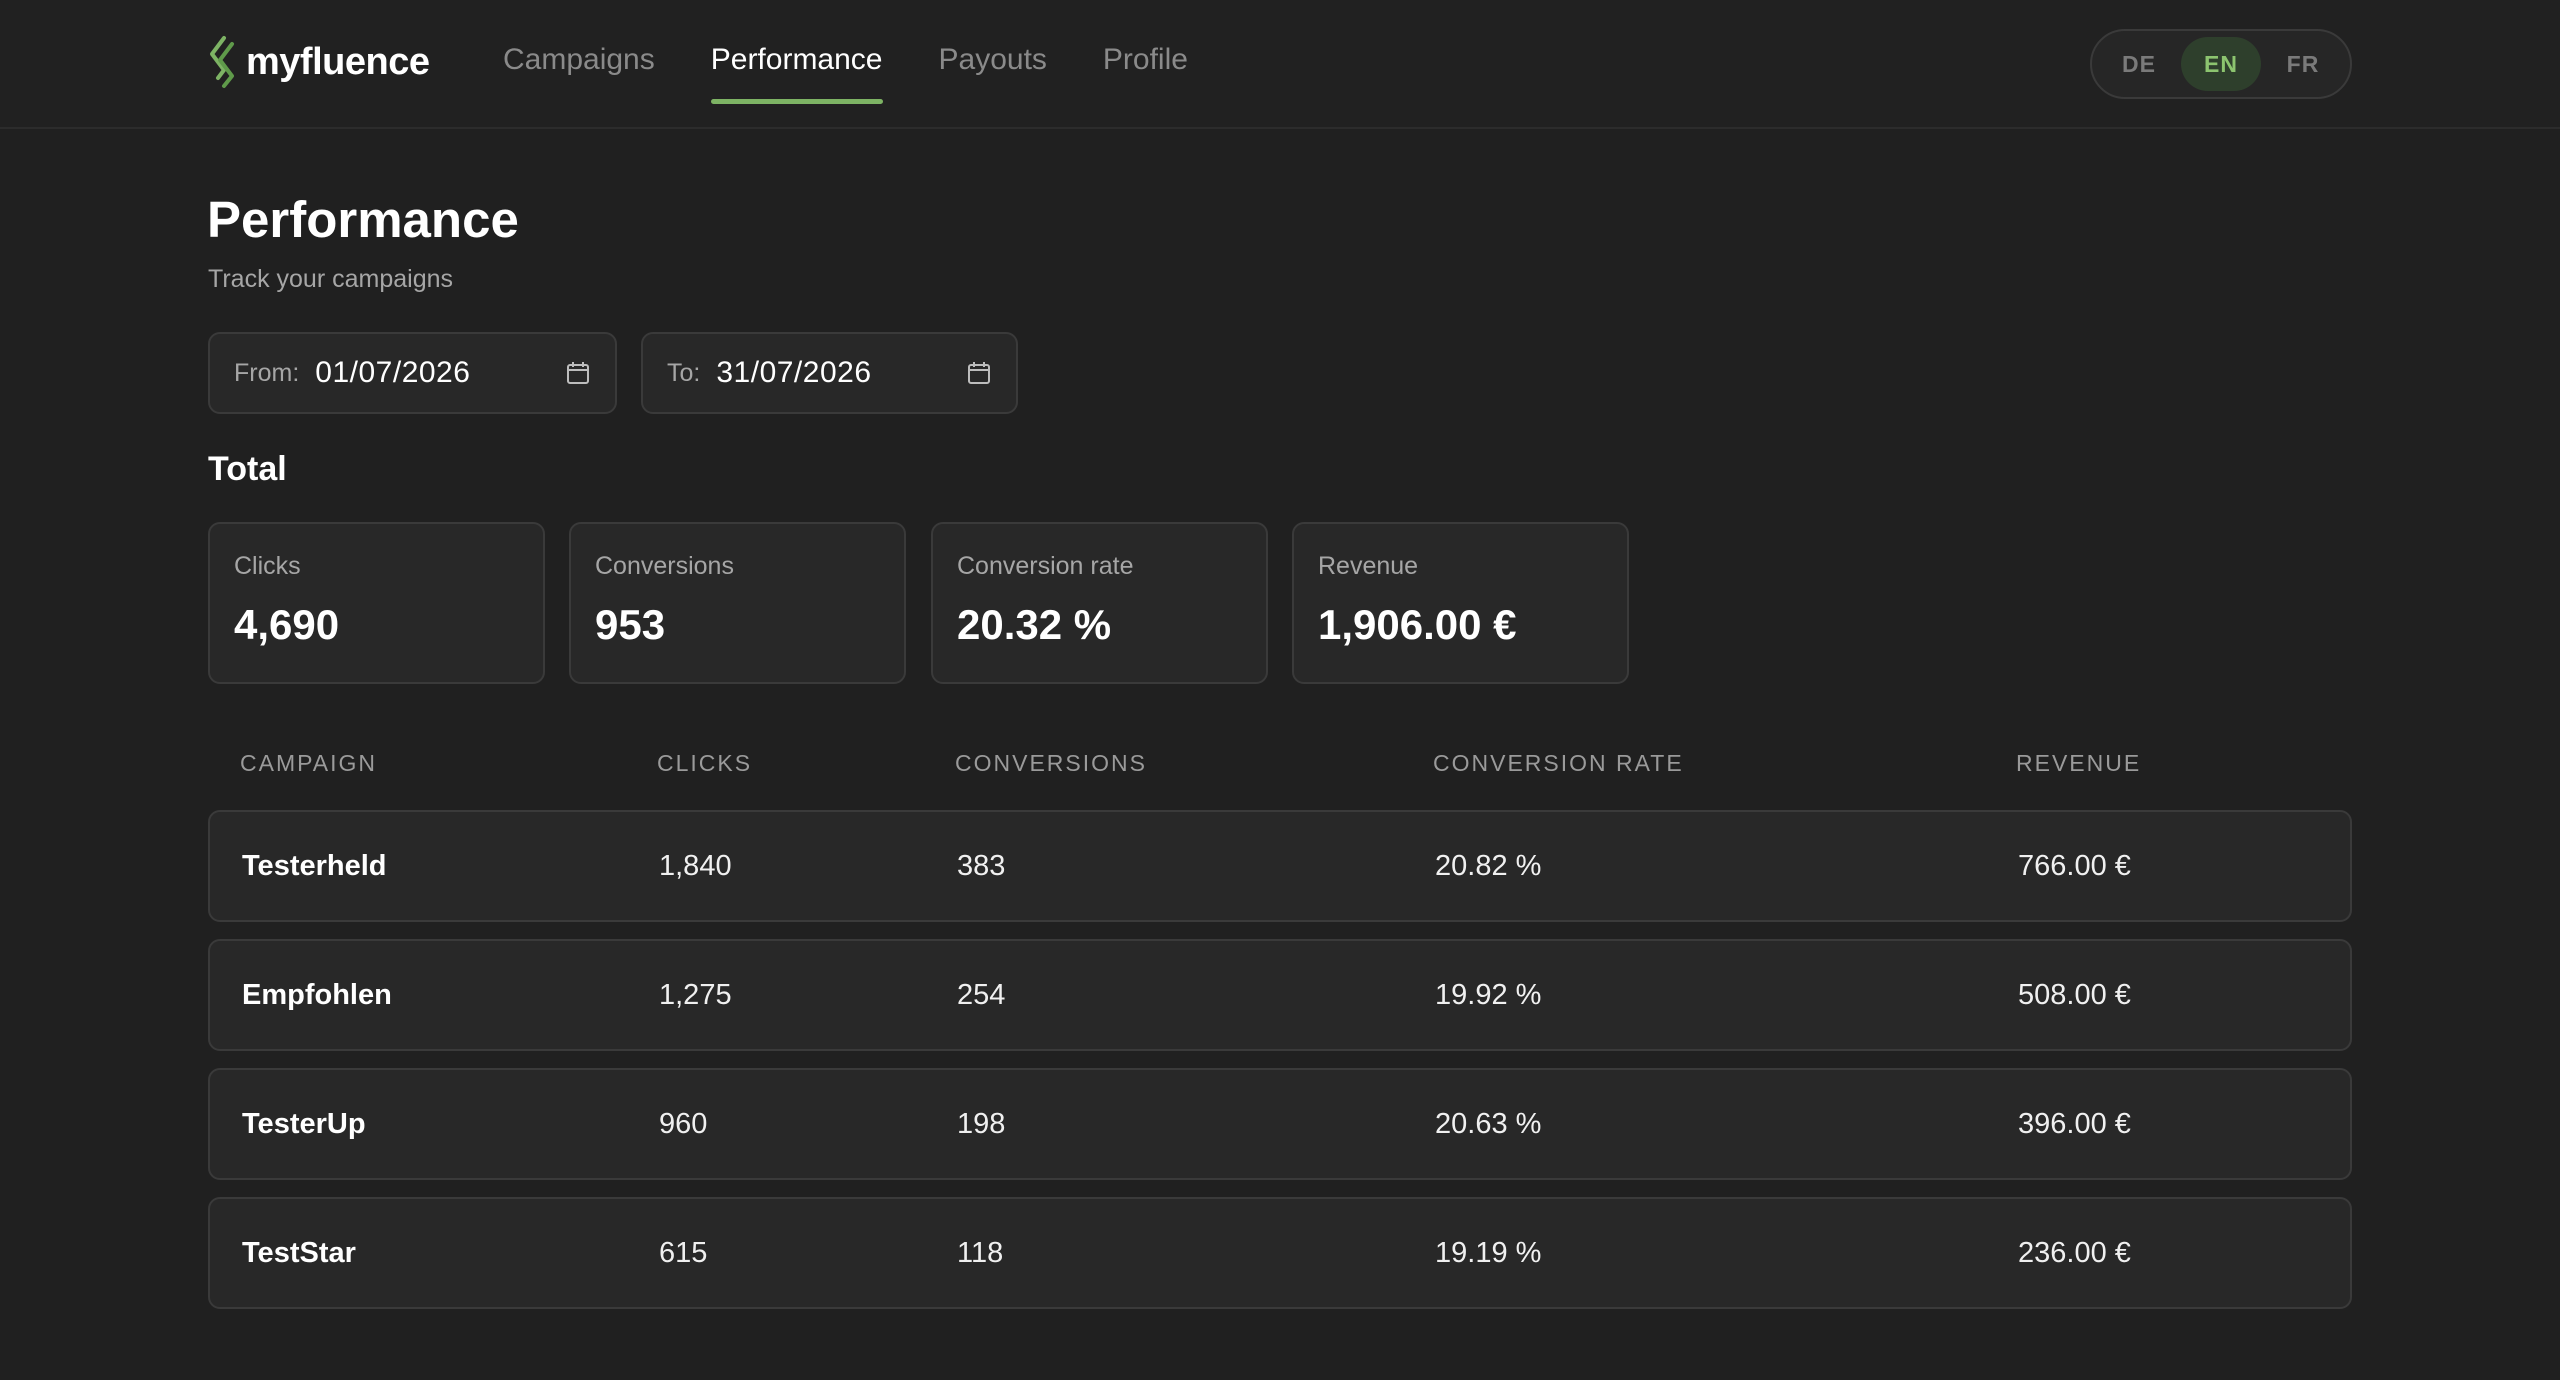 This screenshot has height=1380, width=2560. What do you see at coordinates (695, 994) in the screenshot?
I see `clicks-value: 1,275` at bounding box center [695, 994].